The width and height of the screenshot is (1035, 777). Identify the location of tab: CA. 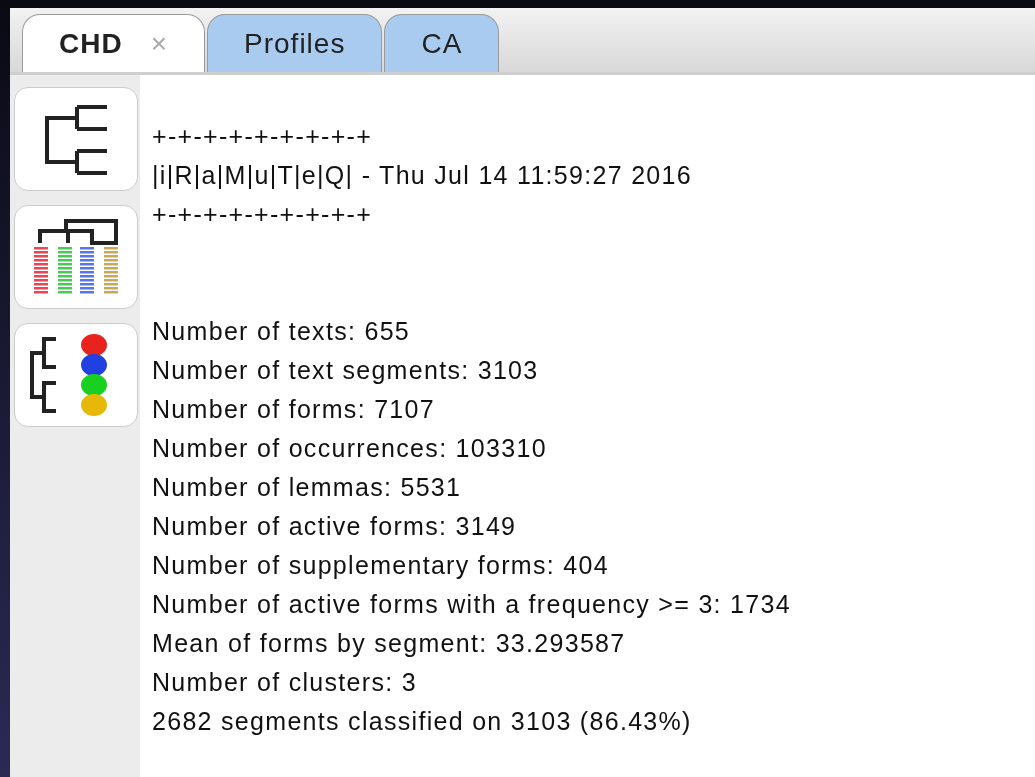
(442, 43).